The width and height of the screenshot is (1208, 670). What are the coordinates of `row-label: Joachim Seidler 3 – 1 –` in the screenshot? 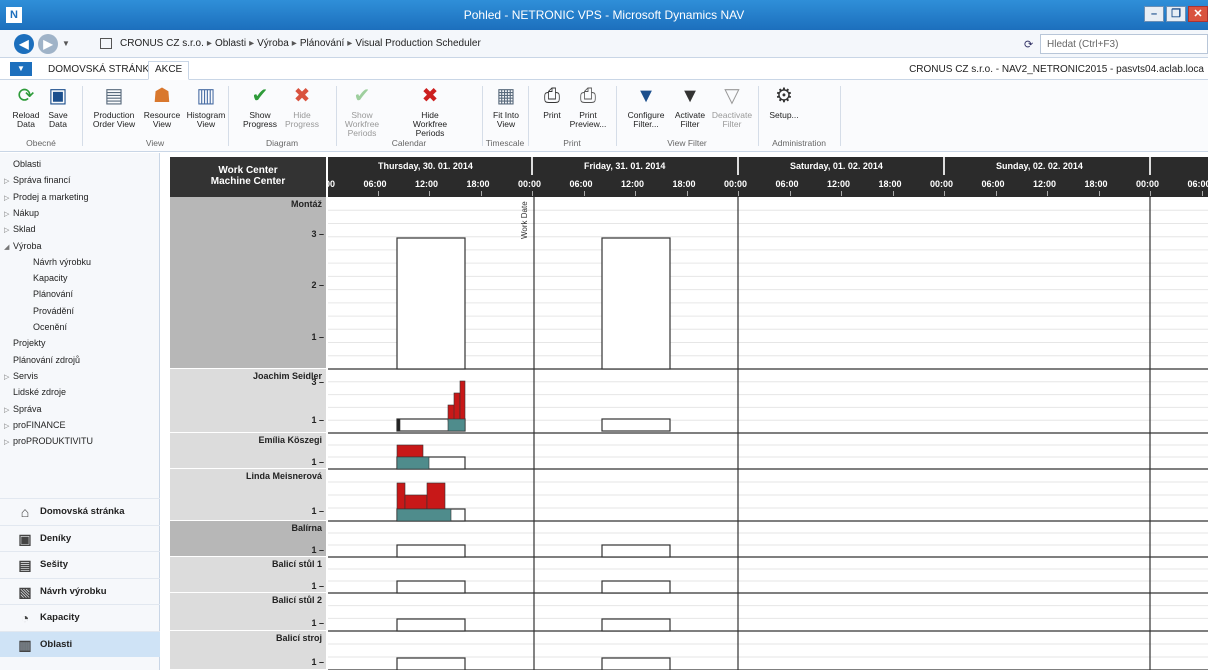 It's located at (248, 401).